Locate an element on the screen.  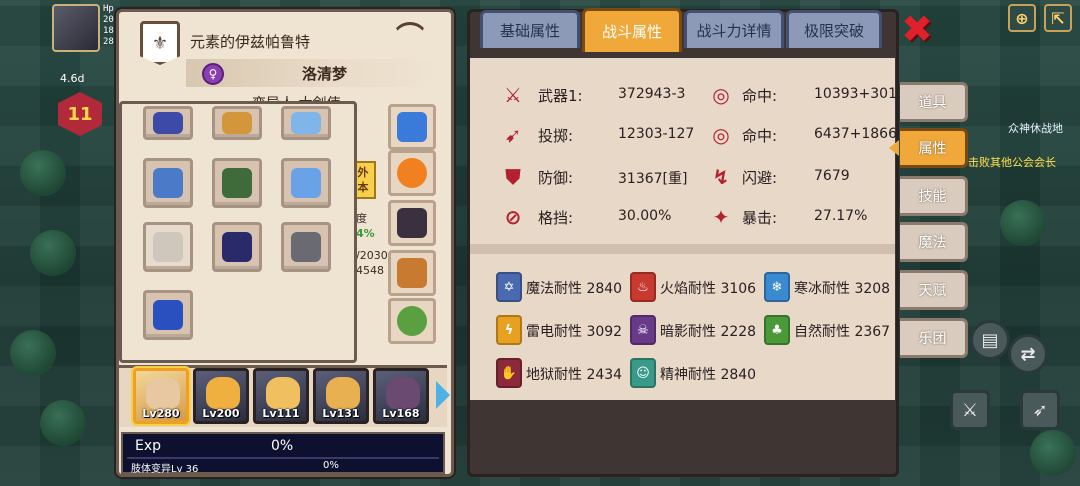
stat-value: 12303-127 is located at coordinates (656, 134).